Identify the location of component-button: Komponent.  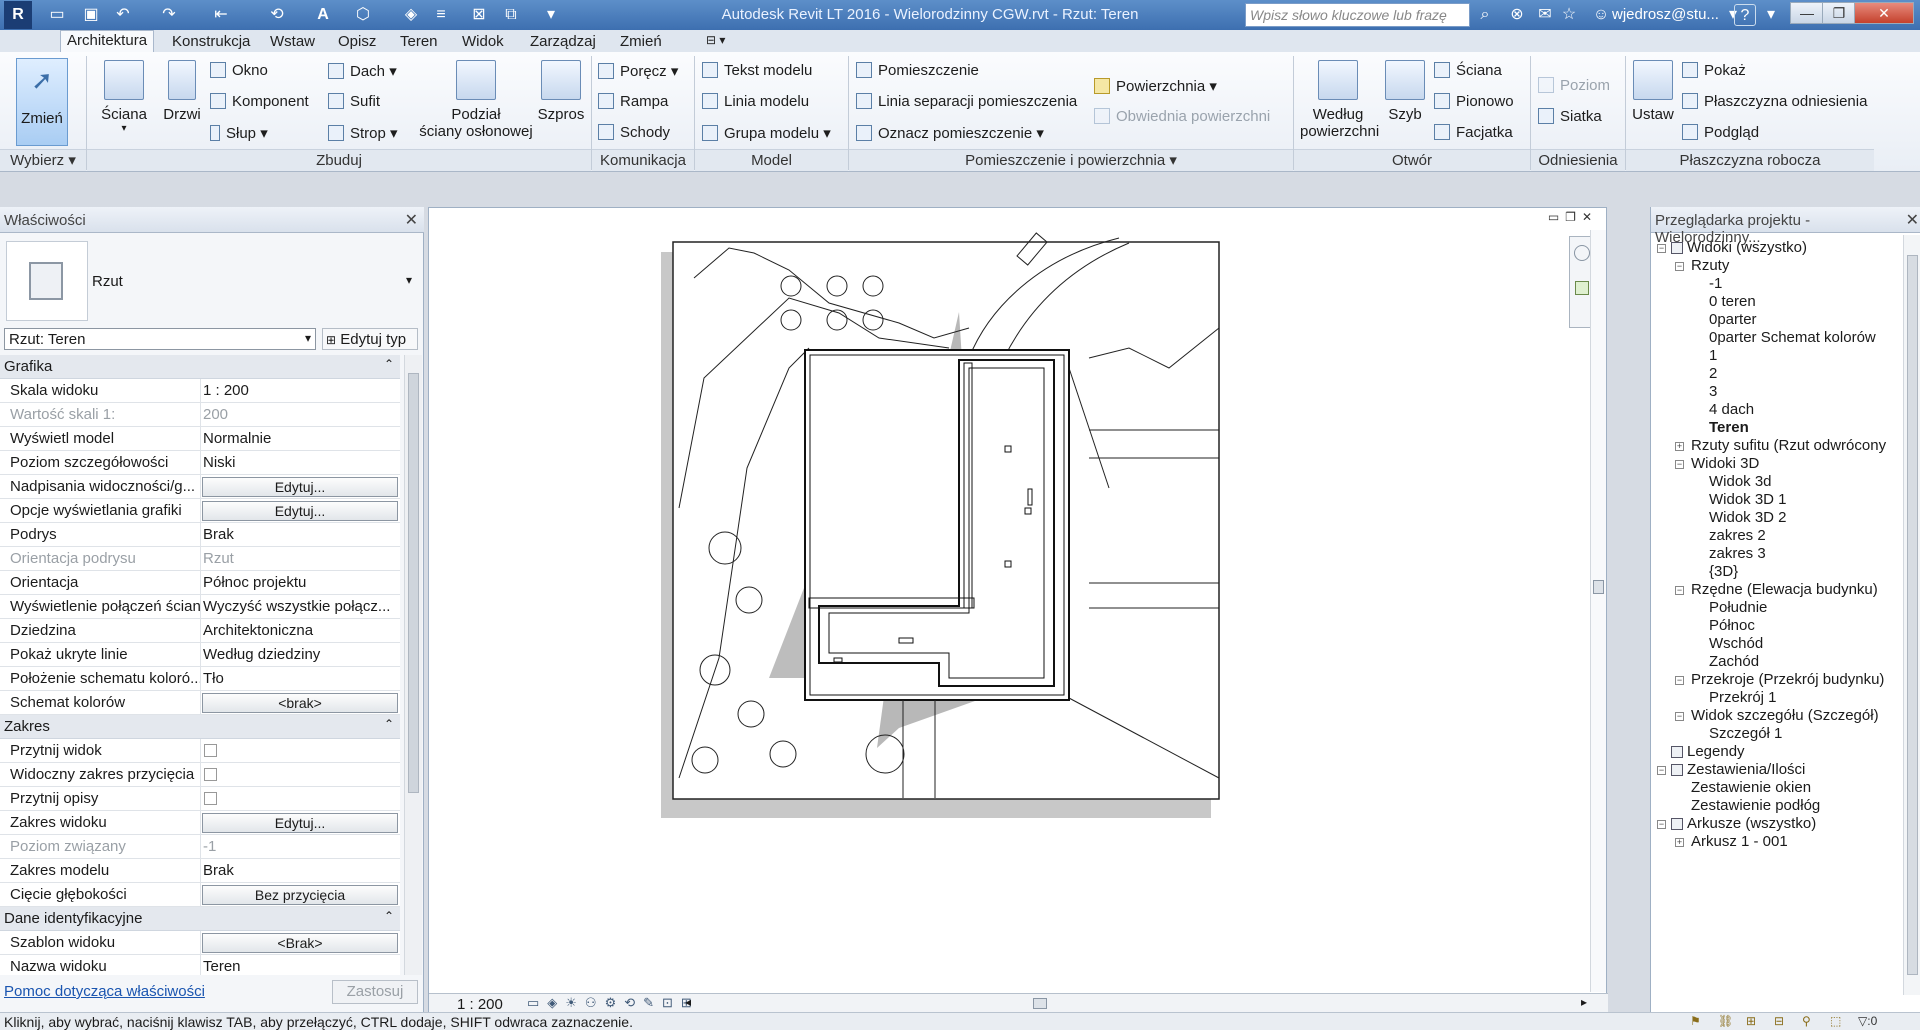
(259, 101).